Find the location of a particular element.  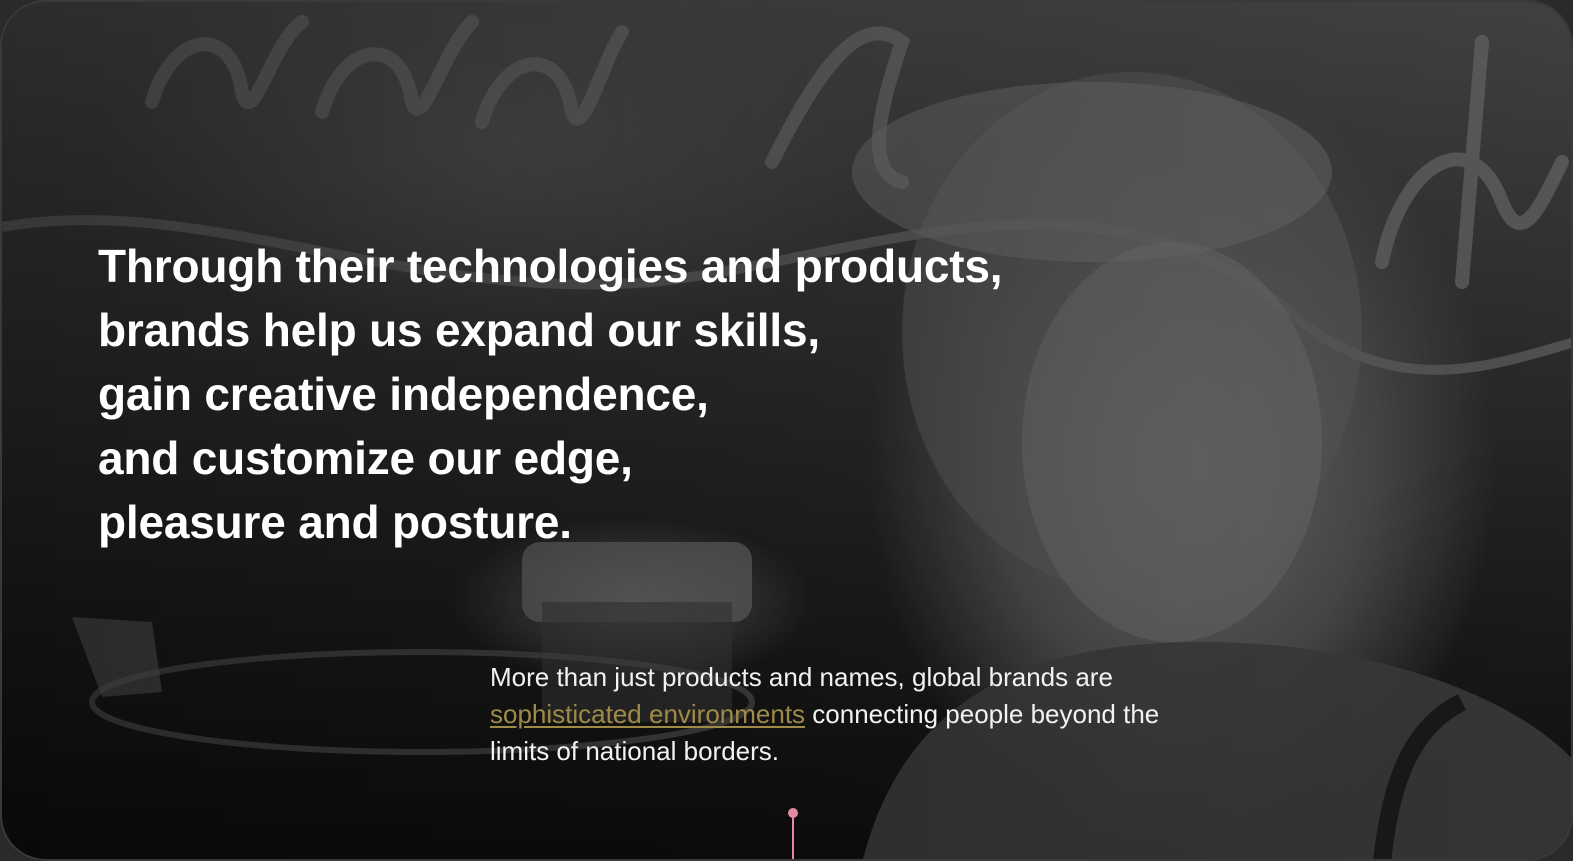

scroll-indicator-line is located at coordinates (793, 837).